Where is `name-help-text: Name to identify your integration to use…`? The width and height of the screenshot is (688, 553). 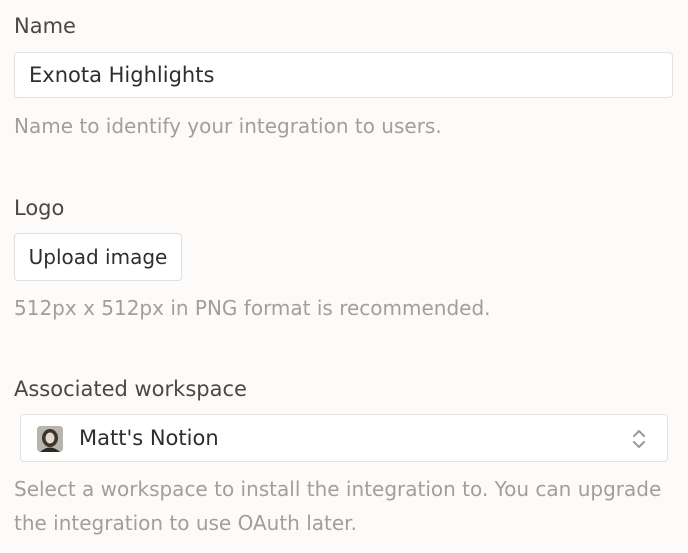
name-help-text: Name to identify your integration to use… is located at coordinates (228, 126).